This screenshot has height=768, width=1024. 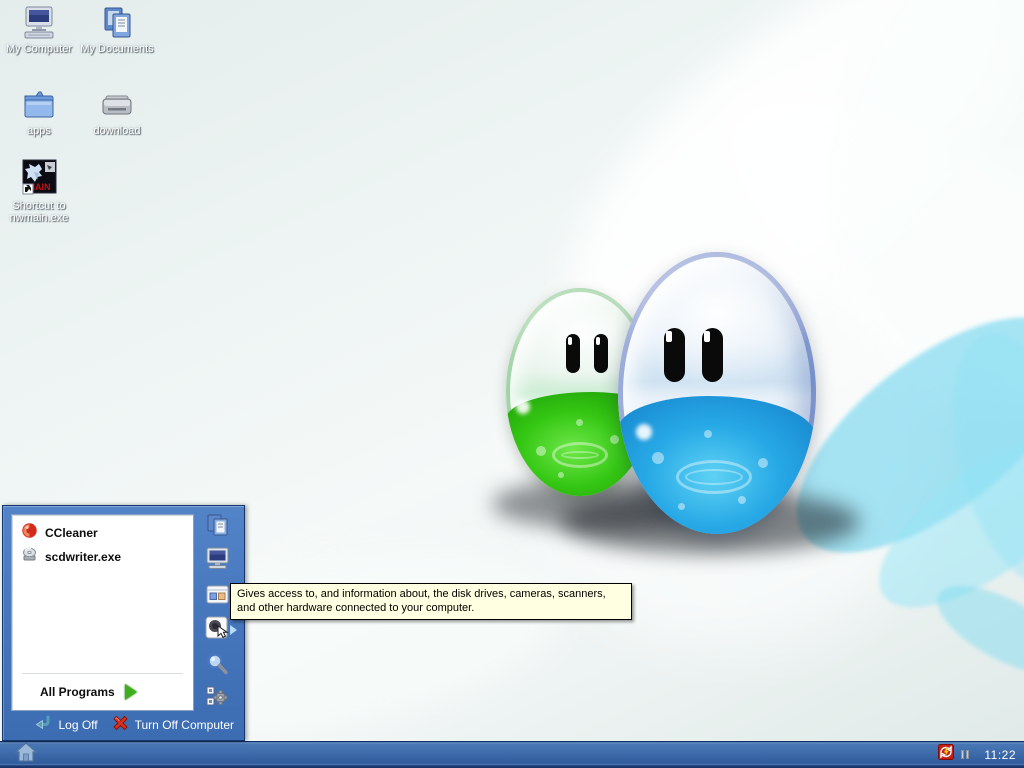 I want to click on start-menu-footer: Log Off Turn Off Computer, so click(x=123, y=725).